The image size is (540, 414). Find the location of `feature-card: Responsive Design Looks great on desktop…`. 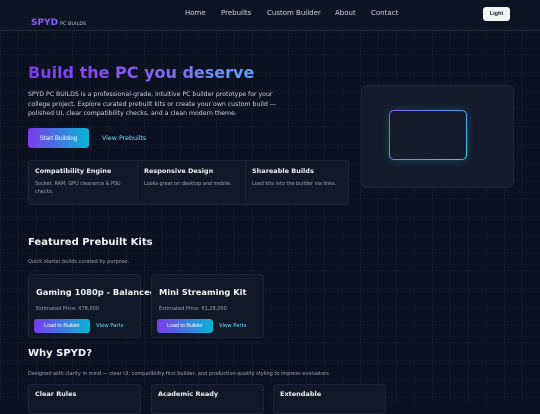

feature-card: Responsive Design Looks great on desktop… is located at coordinates (193, 182).